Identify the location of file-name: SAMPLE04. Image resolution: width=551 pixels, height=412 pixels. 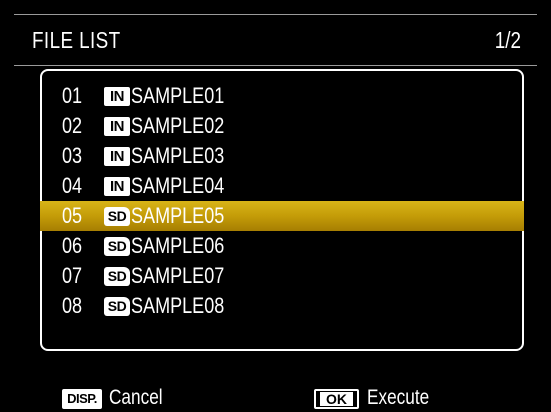
(178, 185).